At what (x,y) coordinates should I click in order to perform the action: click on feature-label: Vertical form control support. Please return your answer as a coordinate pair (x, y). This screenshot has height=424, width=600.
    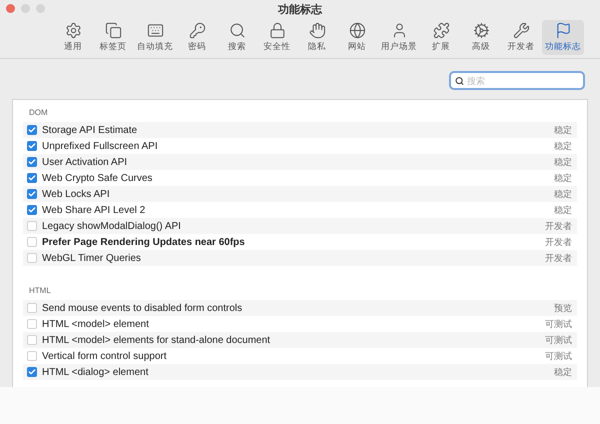
    Looking at the image, I should click on (105, 356).